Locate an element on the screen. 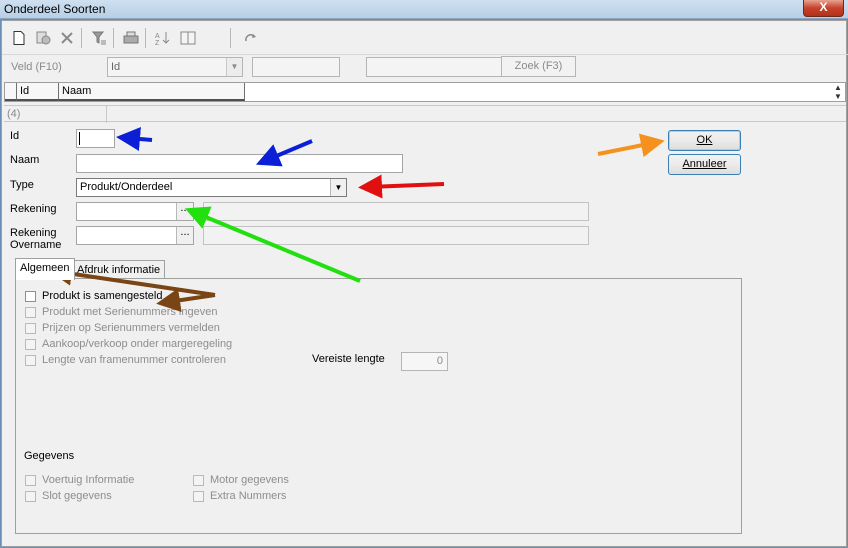  checkbox-label: Lengte van framenummer controleren is located at coordinates (134, 360).